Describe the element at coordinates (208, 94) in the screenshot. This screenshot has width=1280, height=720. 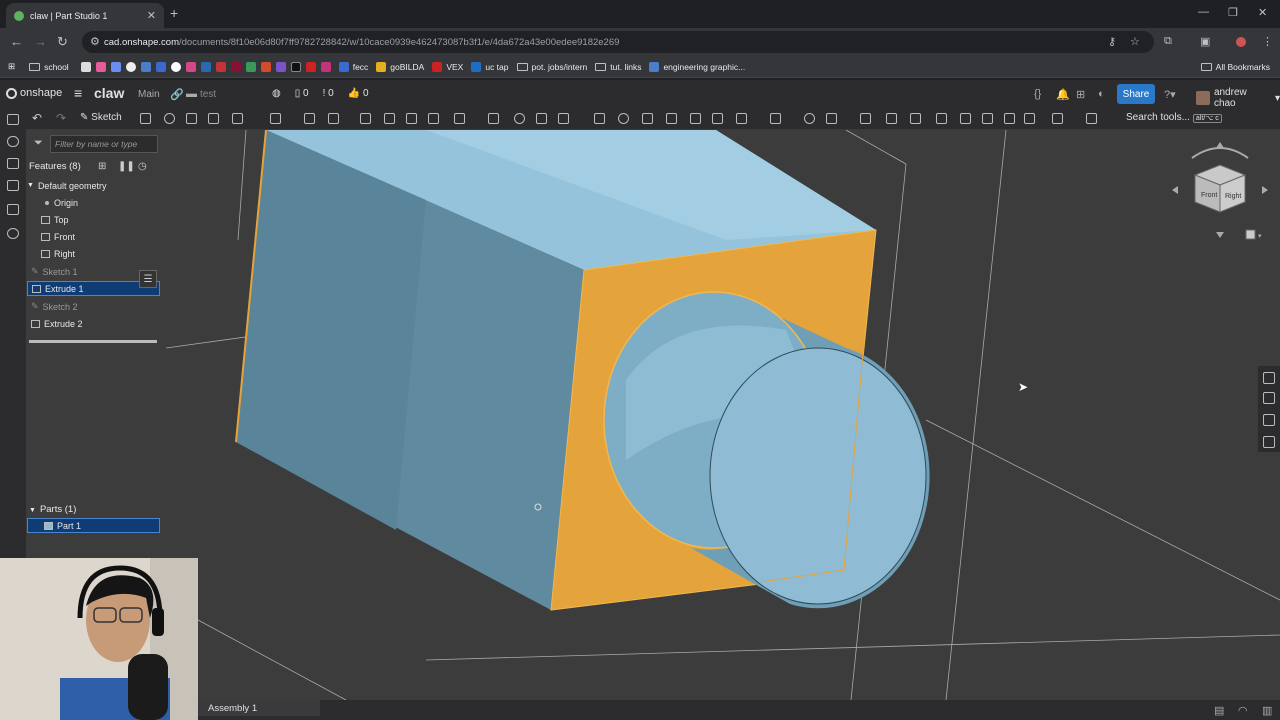
I see `workspace-name: test` at that location.